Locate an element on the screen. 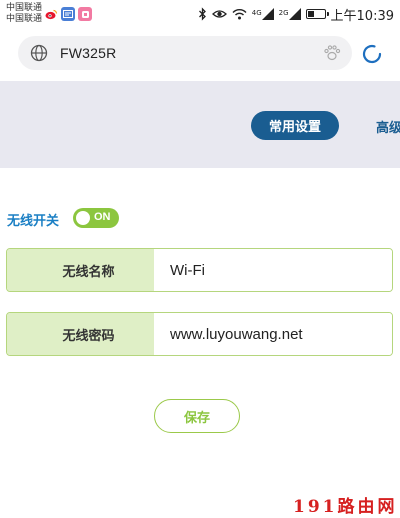 Image resolution: width=400 pixels, height=518 pixels. paw-icon is located at coordinates (332, 55).